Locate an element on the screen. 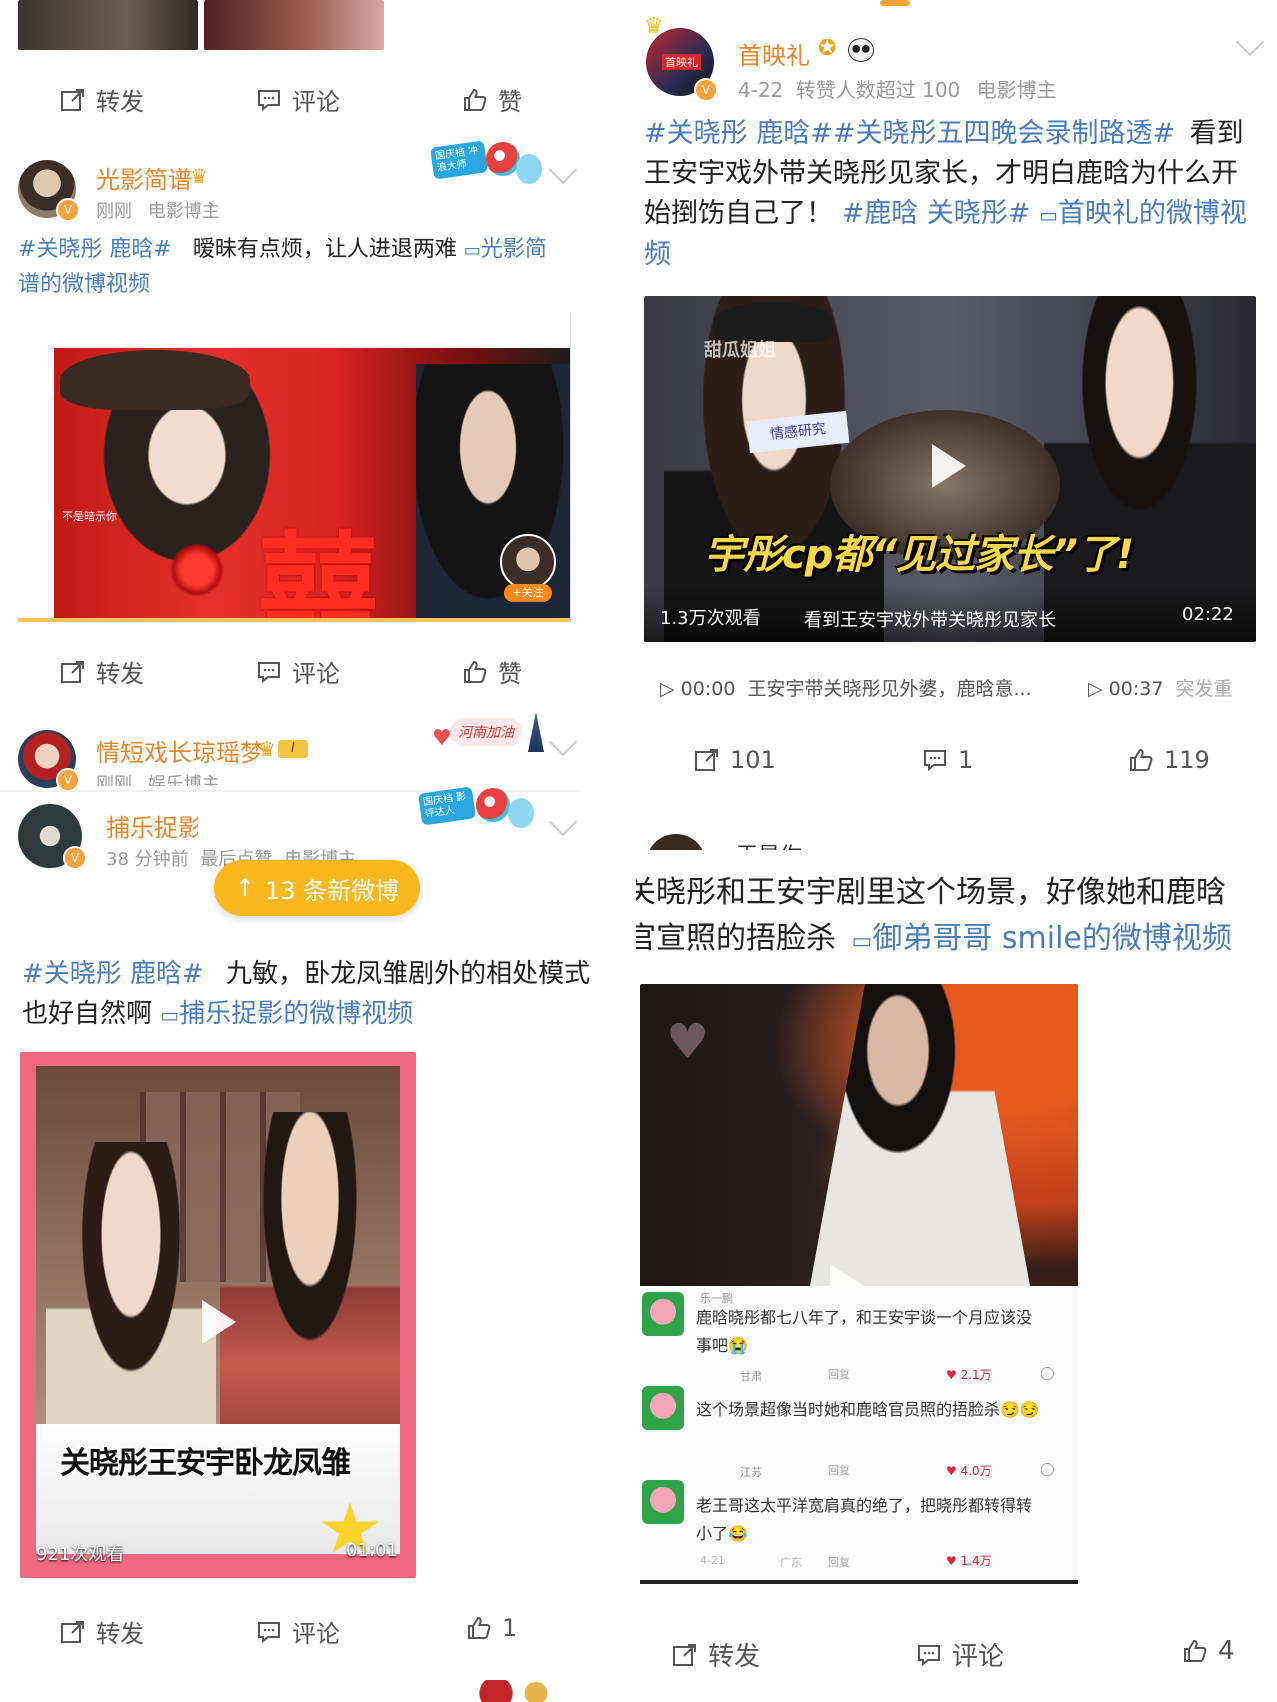 The width and height of the screenshot is (1277, 1702). comment-bubble-icon: ◯ is located at coordinates (1047, 1373).